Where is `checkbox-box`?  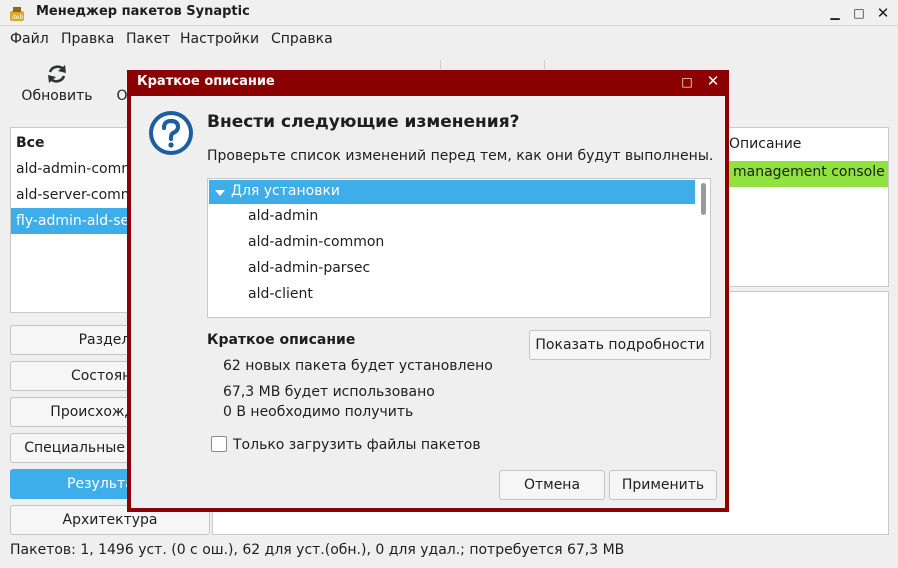 checkbox-box is located at coordinates (219, 444).